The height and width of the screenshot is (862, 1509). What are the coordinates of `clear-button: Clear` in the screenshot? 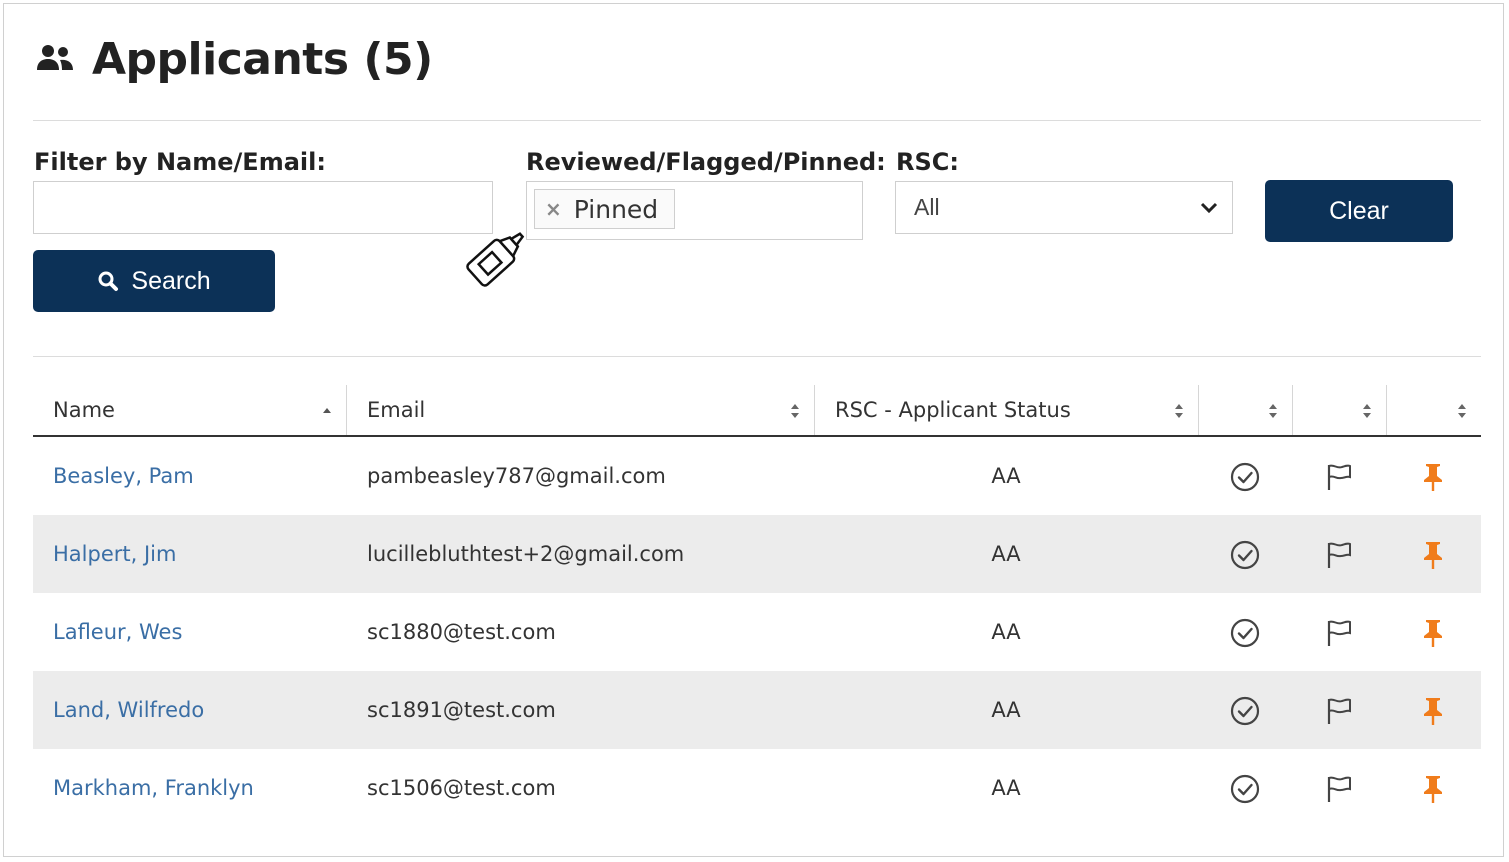 It's located at (1359, 211).